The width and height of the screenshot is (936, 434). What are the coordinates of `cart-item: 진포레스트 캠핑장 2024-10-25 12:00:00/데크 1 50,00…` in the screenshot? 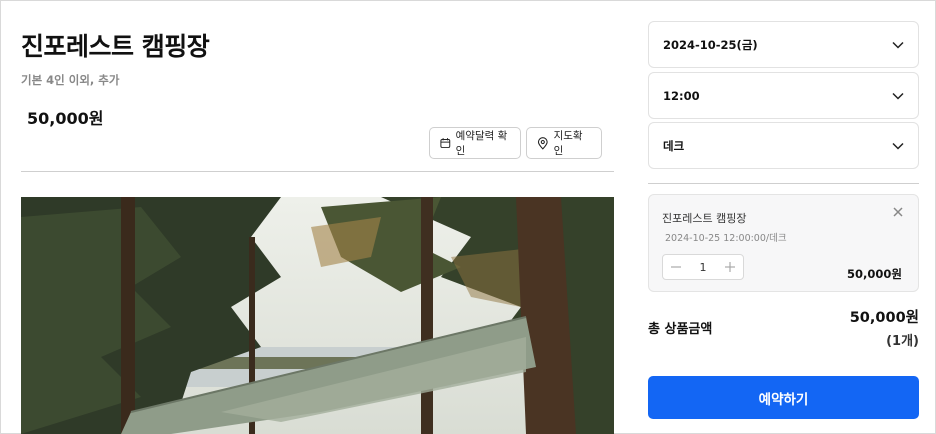 It's located at (783, 243).